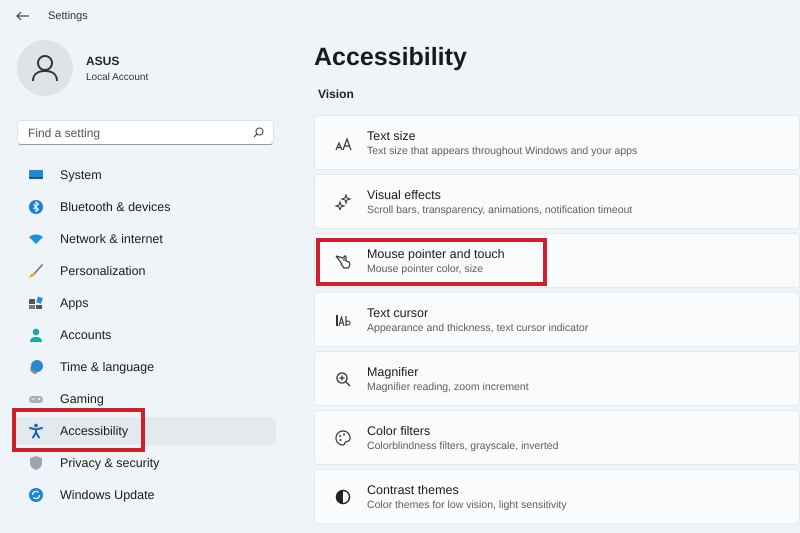  I want to click on card-description: Appearance and thickness, text cursor indicator, so click(477, 327).